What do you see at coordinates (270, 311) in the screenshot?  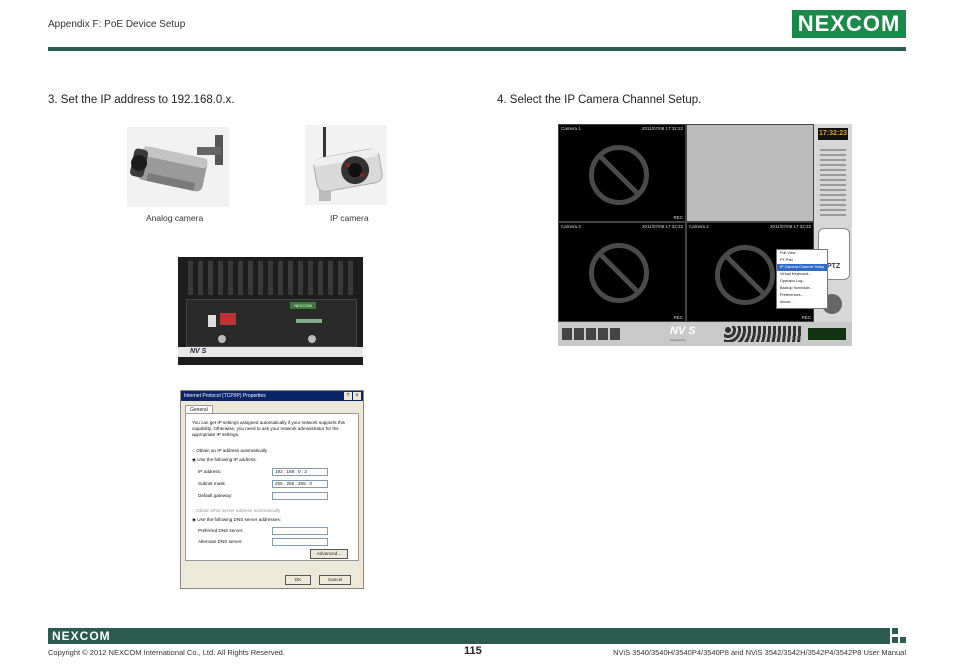 I see `nvs-device-image: NEXCOM NV S` at bounding box center [270, 311].